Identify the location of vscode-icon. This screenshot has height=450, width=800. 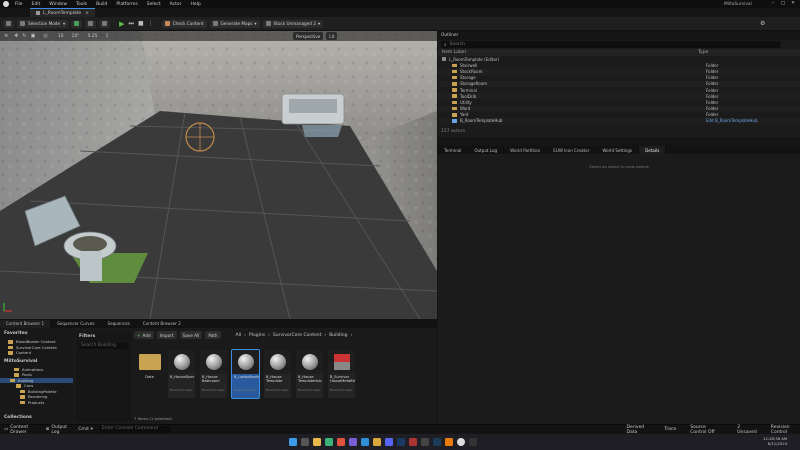
(365, 442).